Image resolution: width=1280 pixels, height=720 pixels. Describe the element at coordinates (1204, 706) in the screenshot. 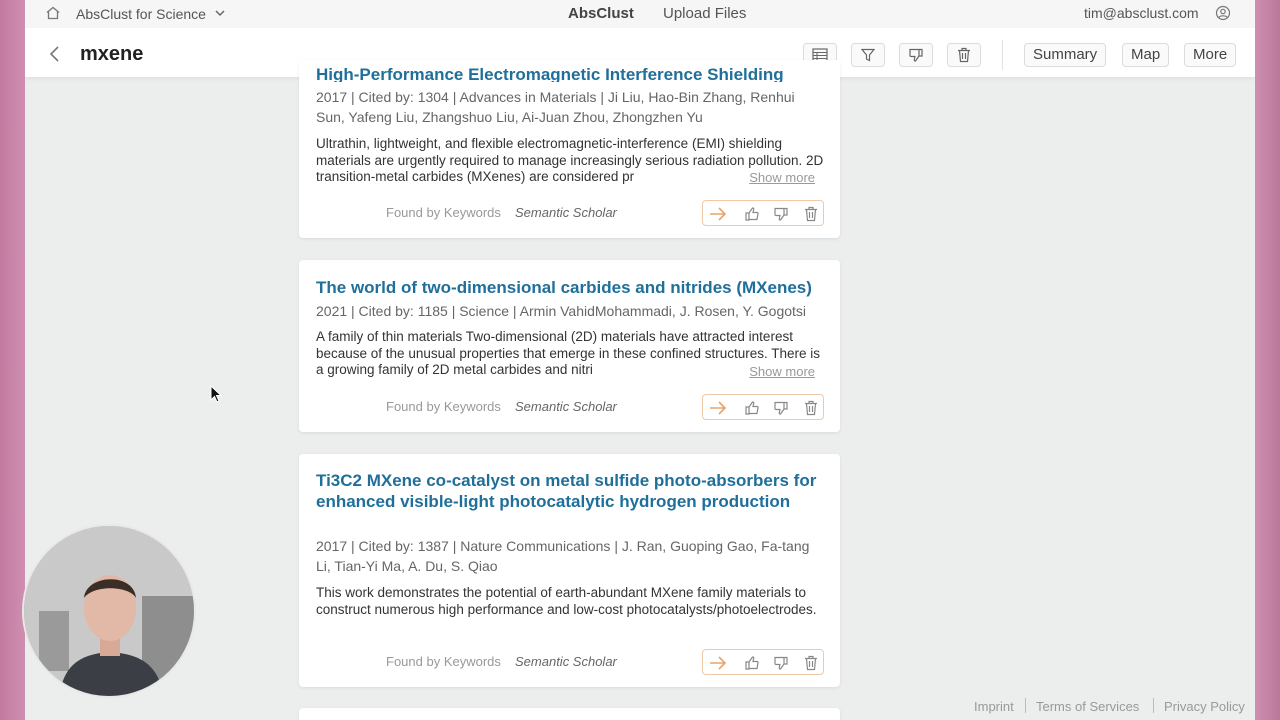

I see `privacy-link: Privacy Policy` at that location.